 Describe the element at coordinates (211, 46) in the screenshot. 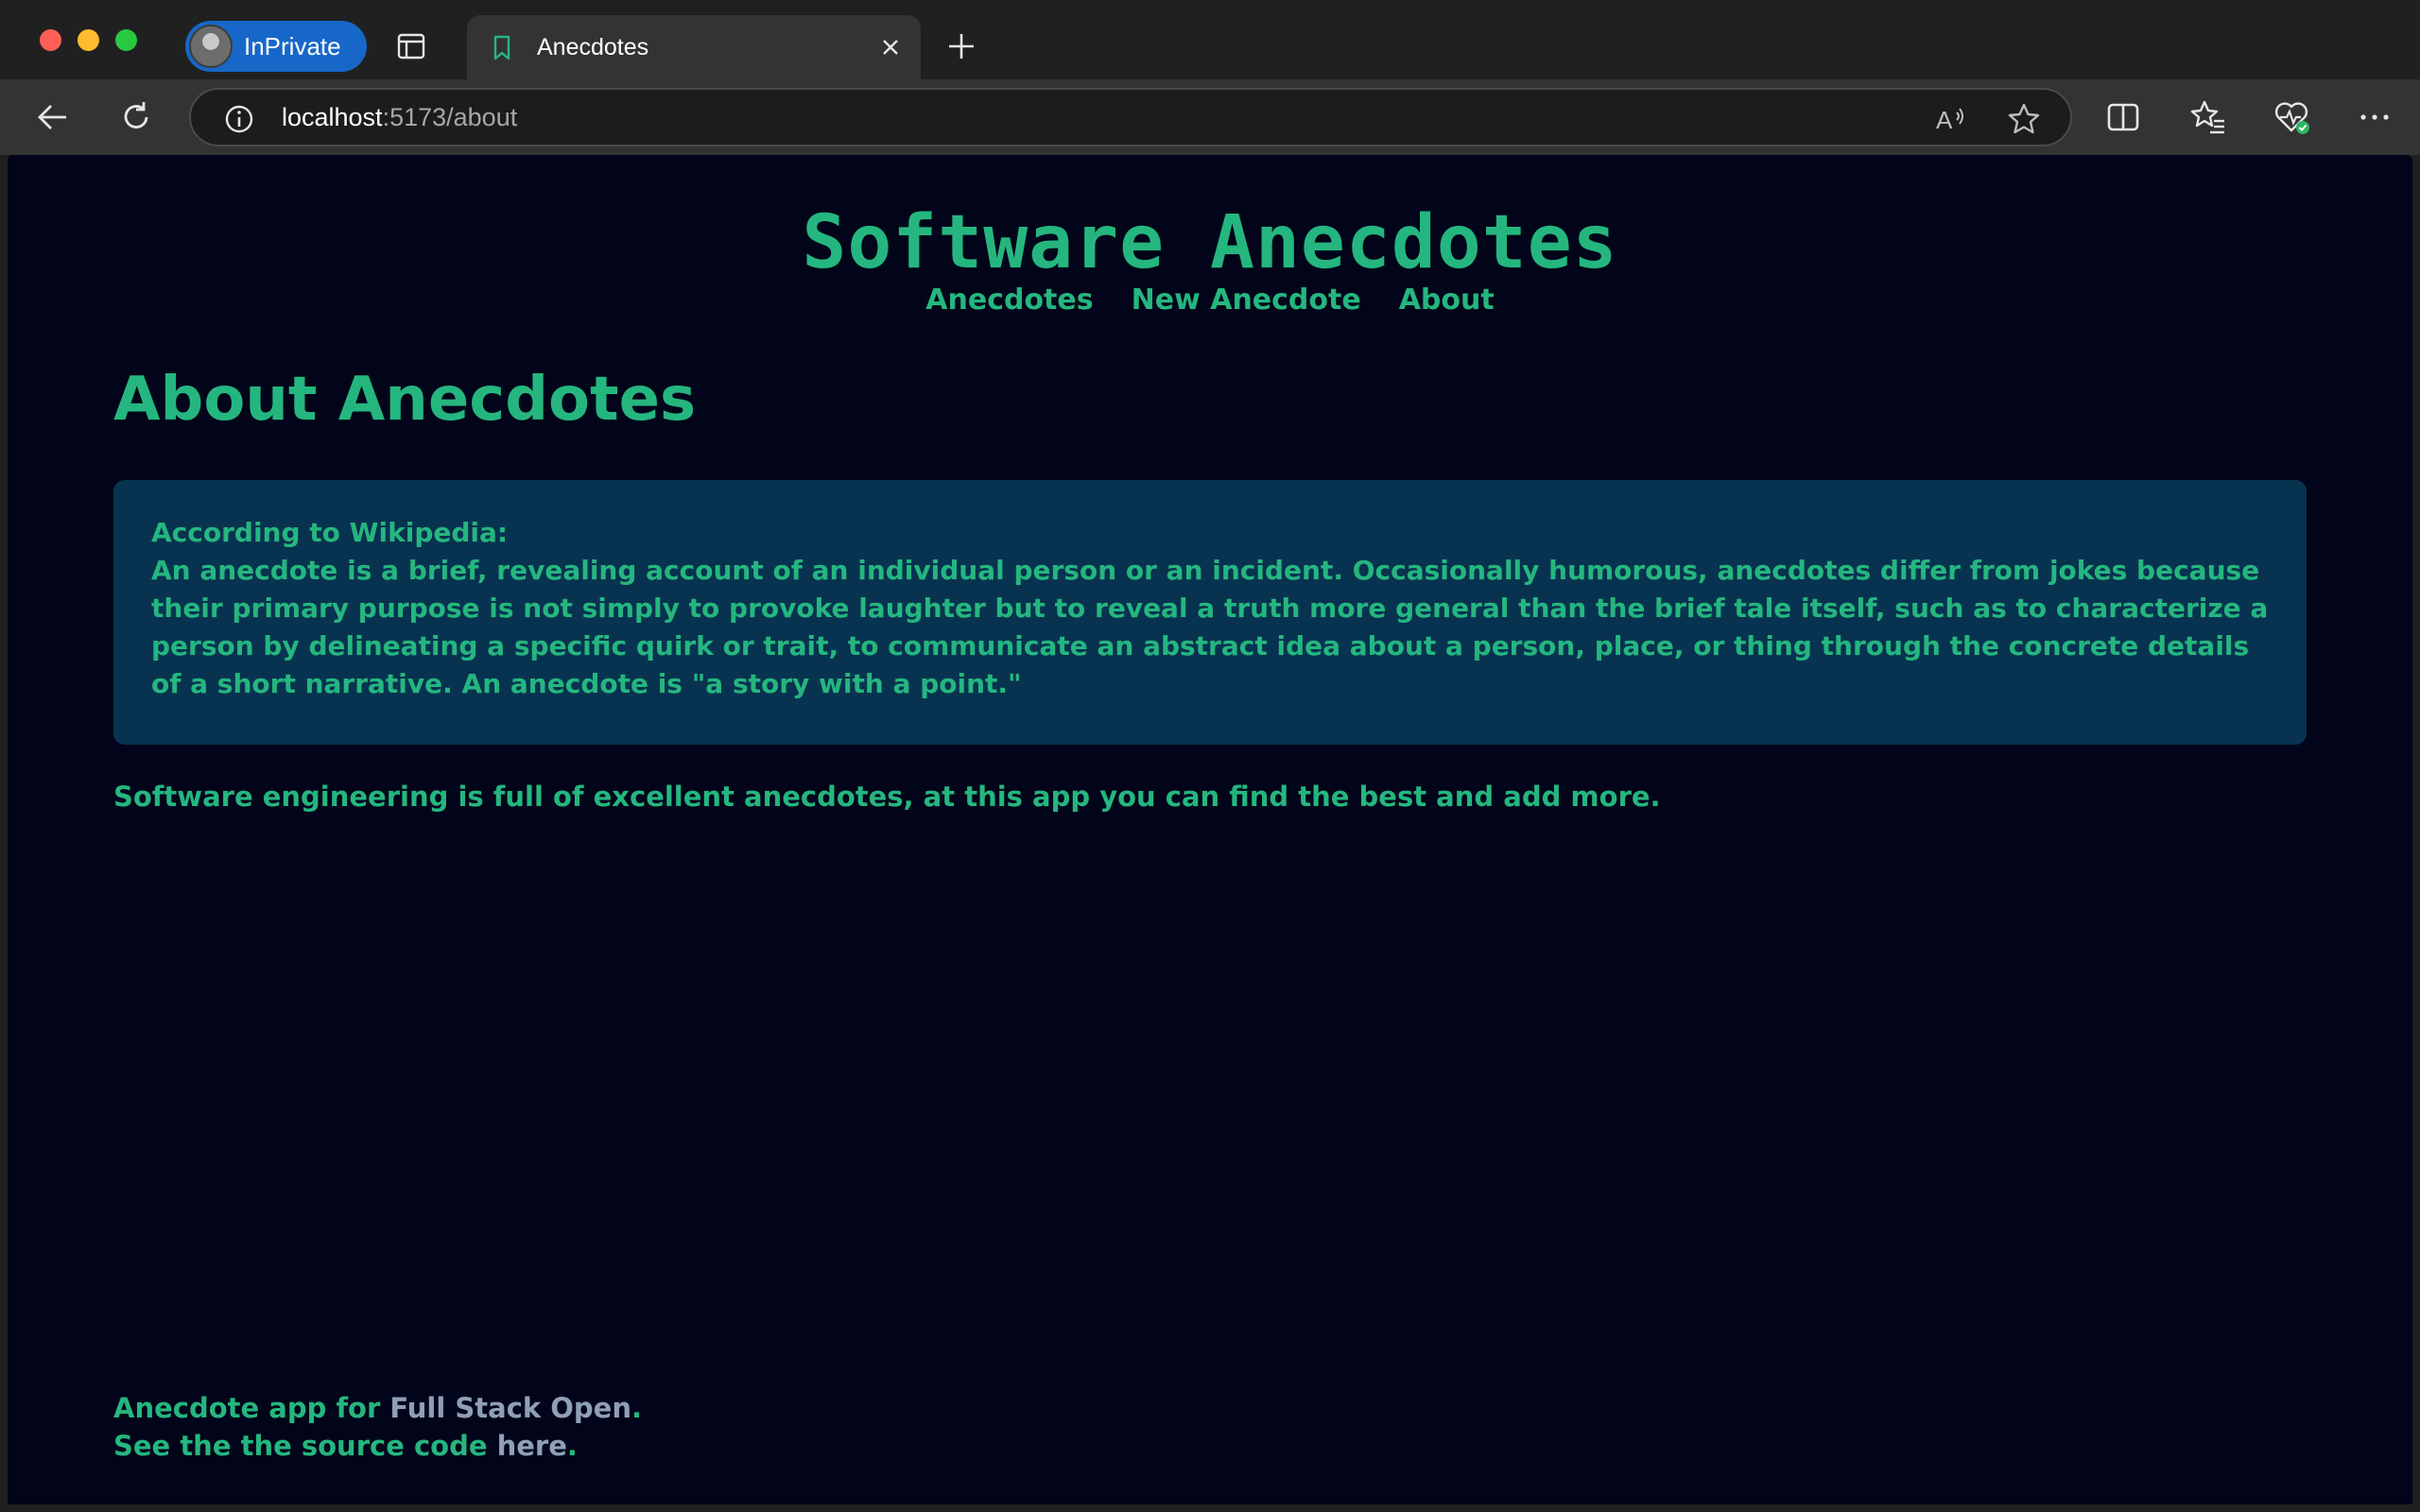

I see `avatar` at that location.